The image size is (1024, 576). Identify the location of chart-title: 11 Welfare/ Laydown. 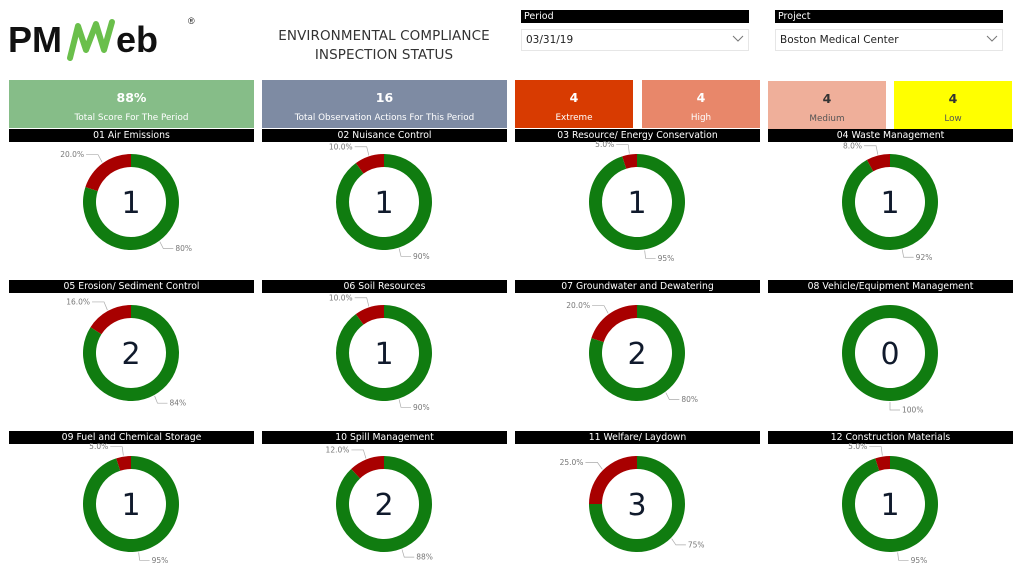
(637, 437).